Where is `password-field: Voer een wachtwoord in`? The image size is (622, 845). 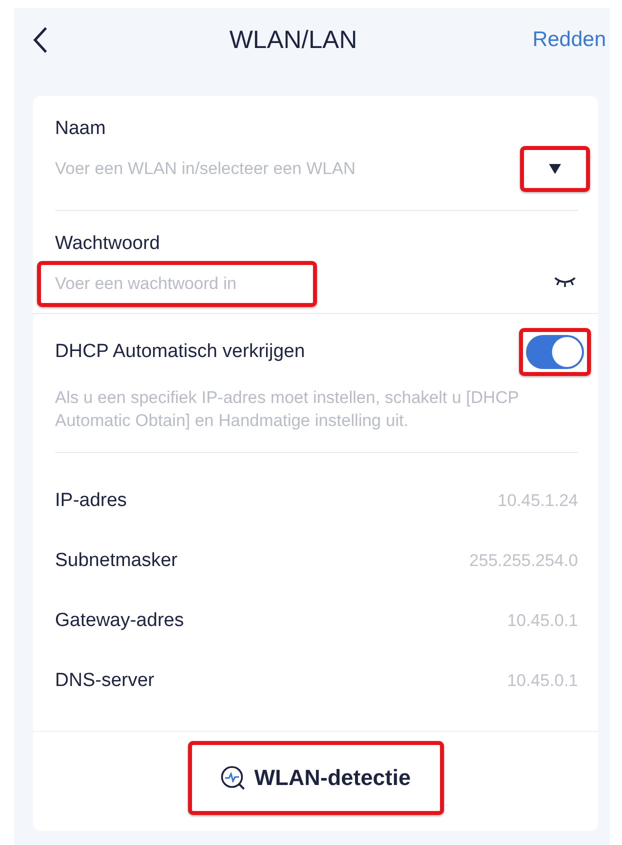 password-field: Voer een wachtwoord in is located at coordinates (177, 284).